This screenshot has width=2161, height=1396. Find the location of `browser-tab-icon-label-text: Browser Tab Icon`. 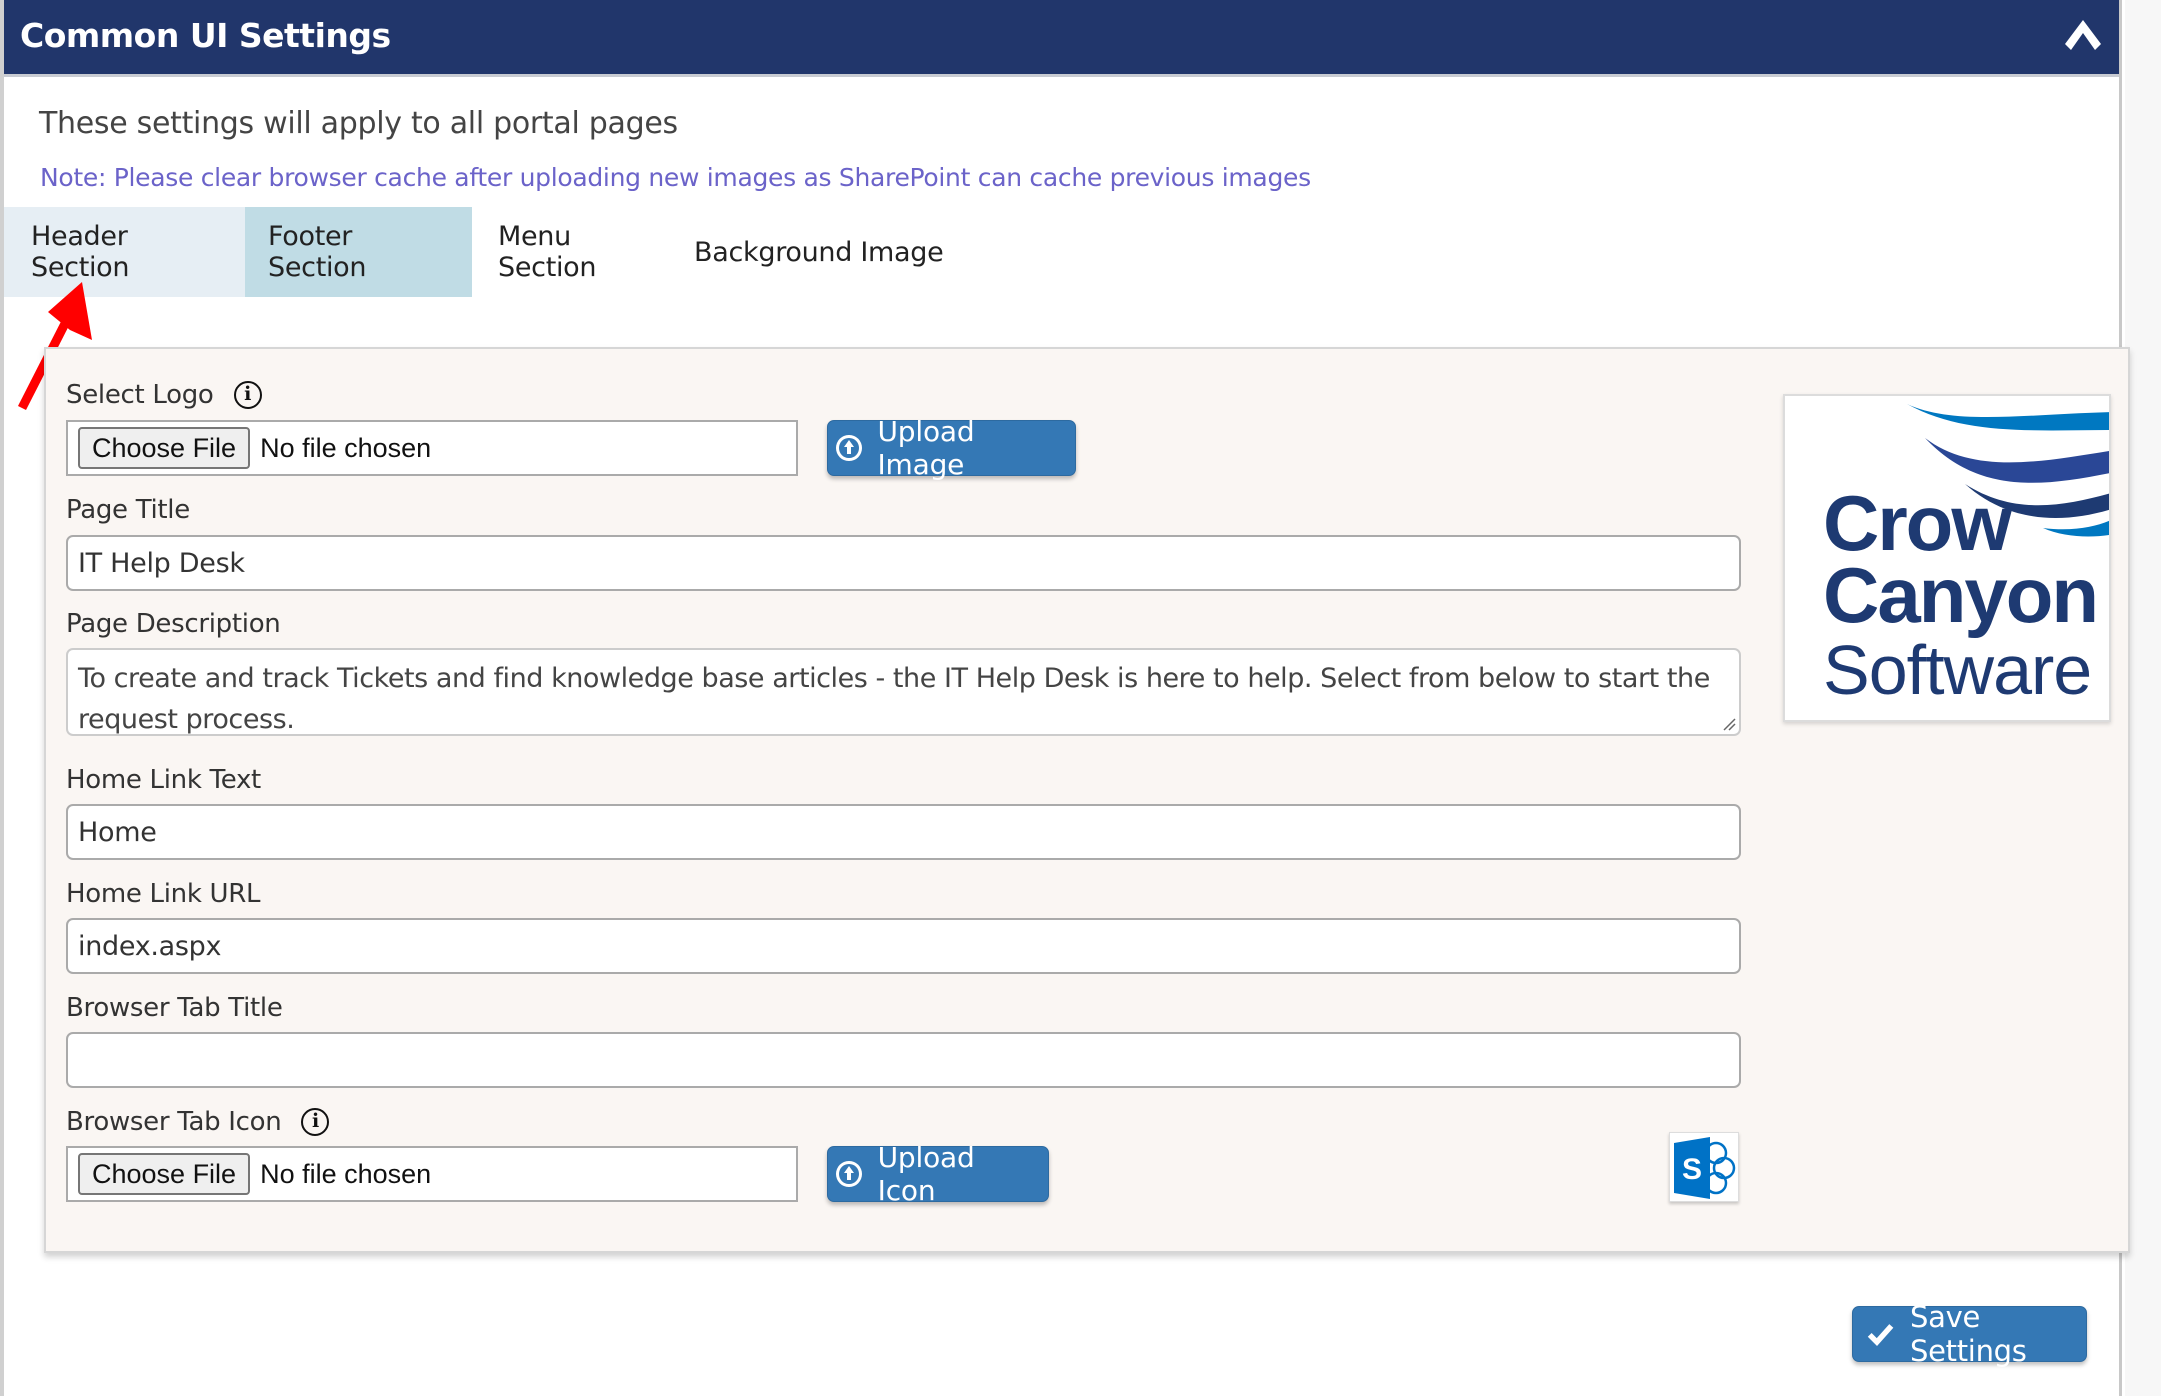

browser-tab-icon-label-text: Browser Tab Icon is located at coordinates (174, 1122).